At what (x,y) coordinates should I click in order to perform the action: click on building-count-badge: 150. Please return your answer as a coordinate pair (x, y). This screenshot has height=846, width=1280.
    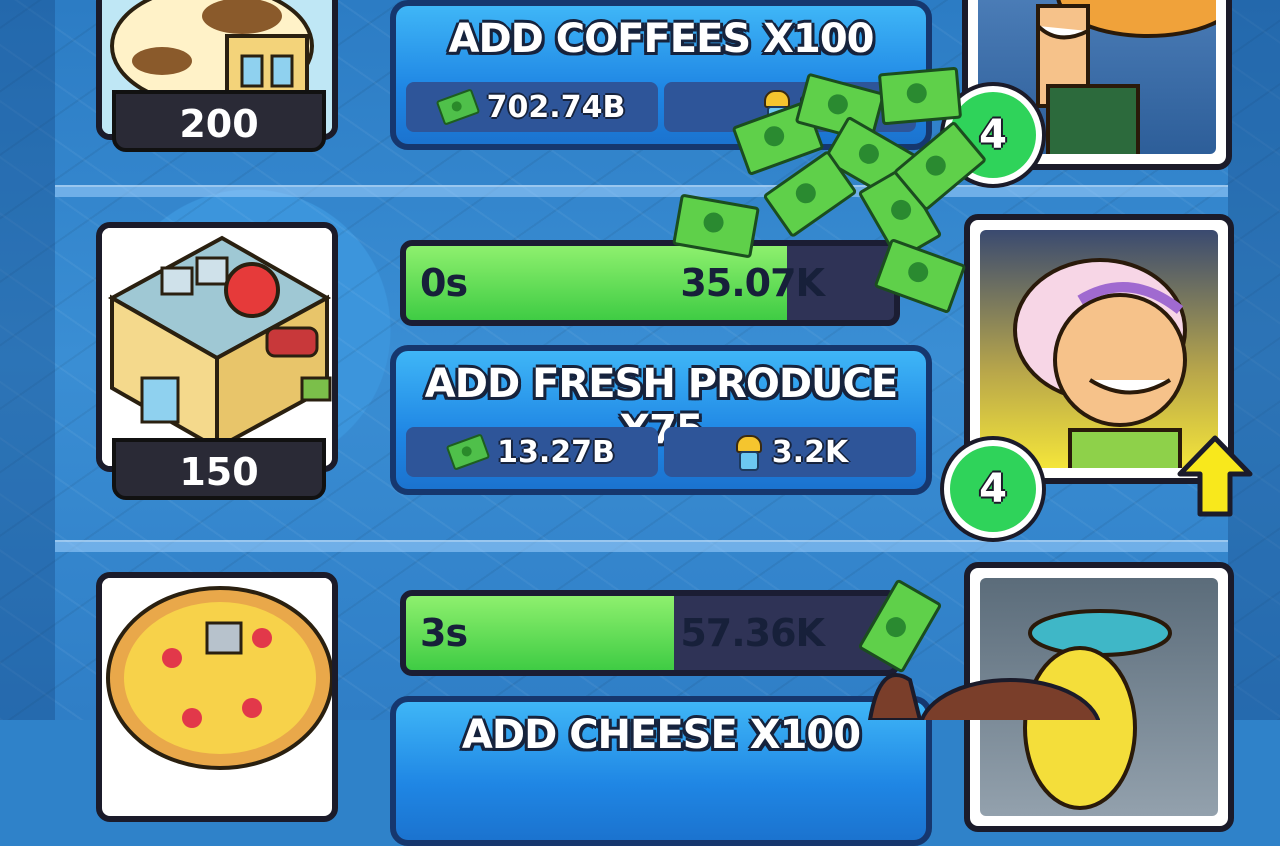
    Looking at the image, I should click on (219, 469).